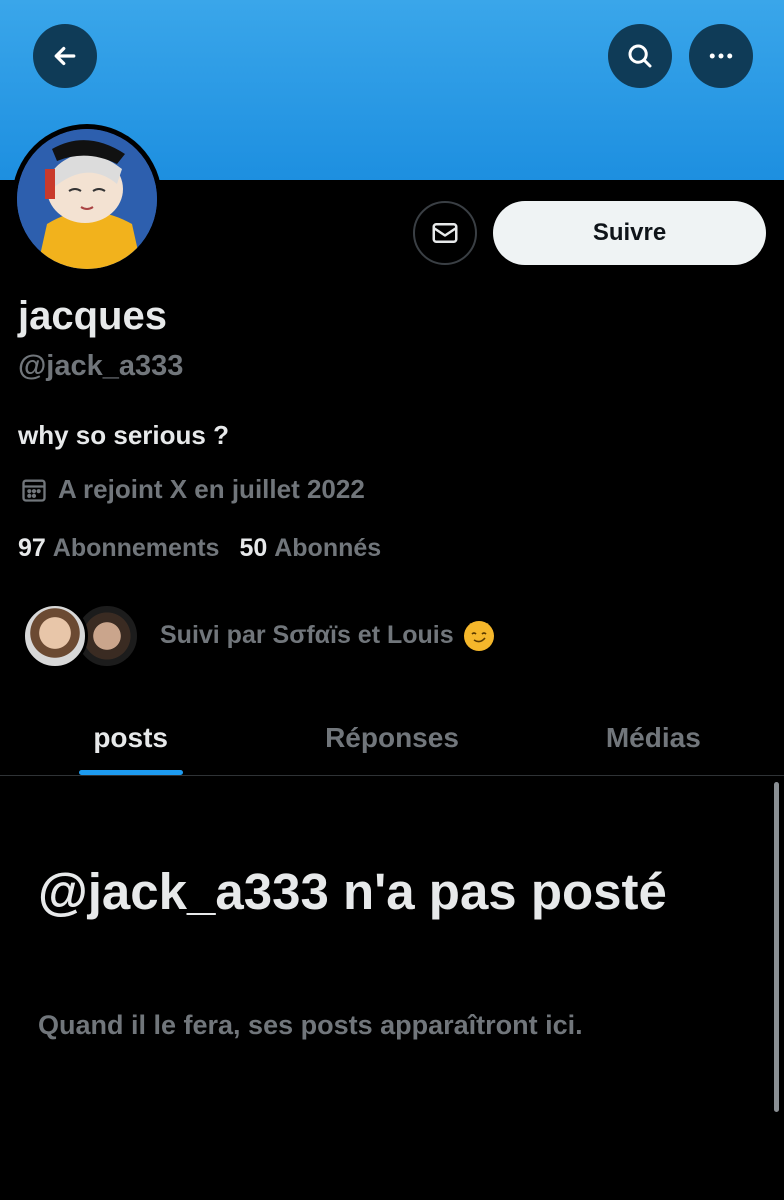 This screenshot has height=1200, width=784. I want to click on join-date-text: A rejoint X en juillet 2022, so click(211, 489).